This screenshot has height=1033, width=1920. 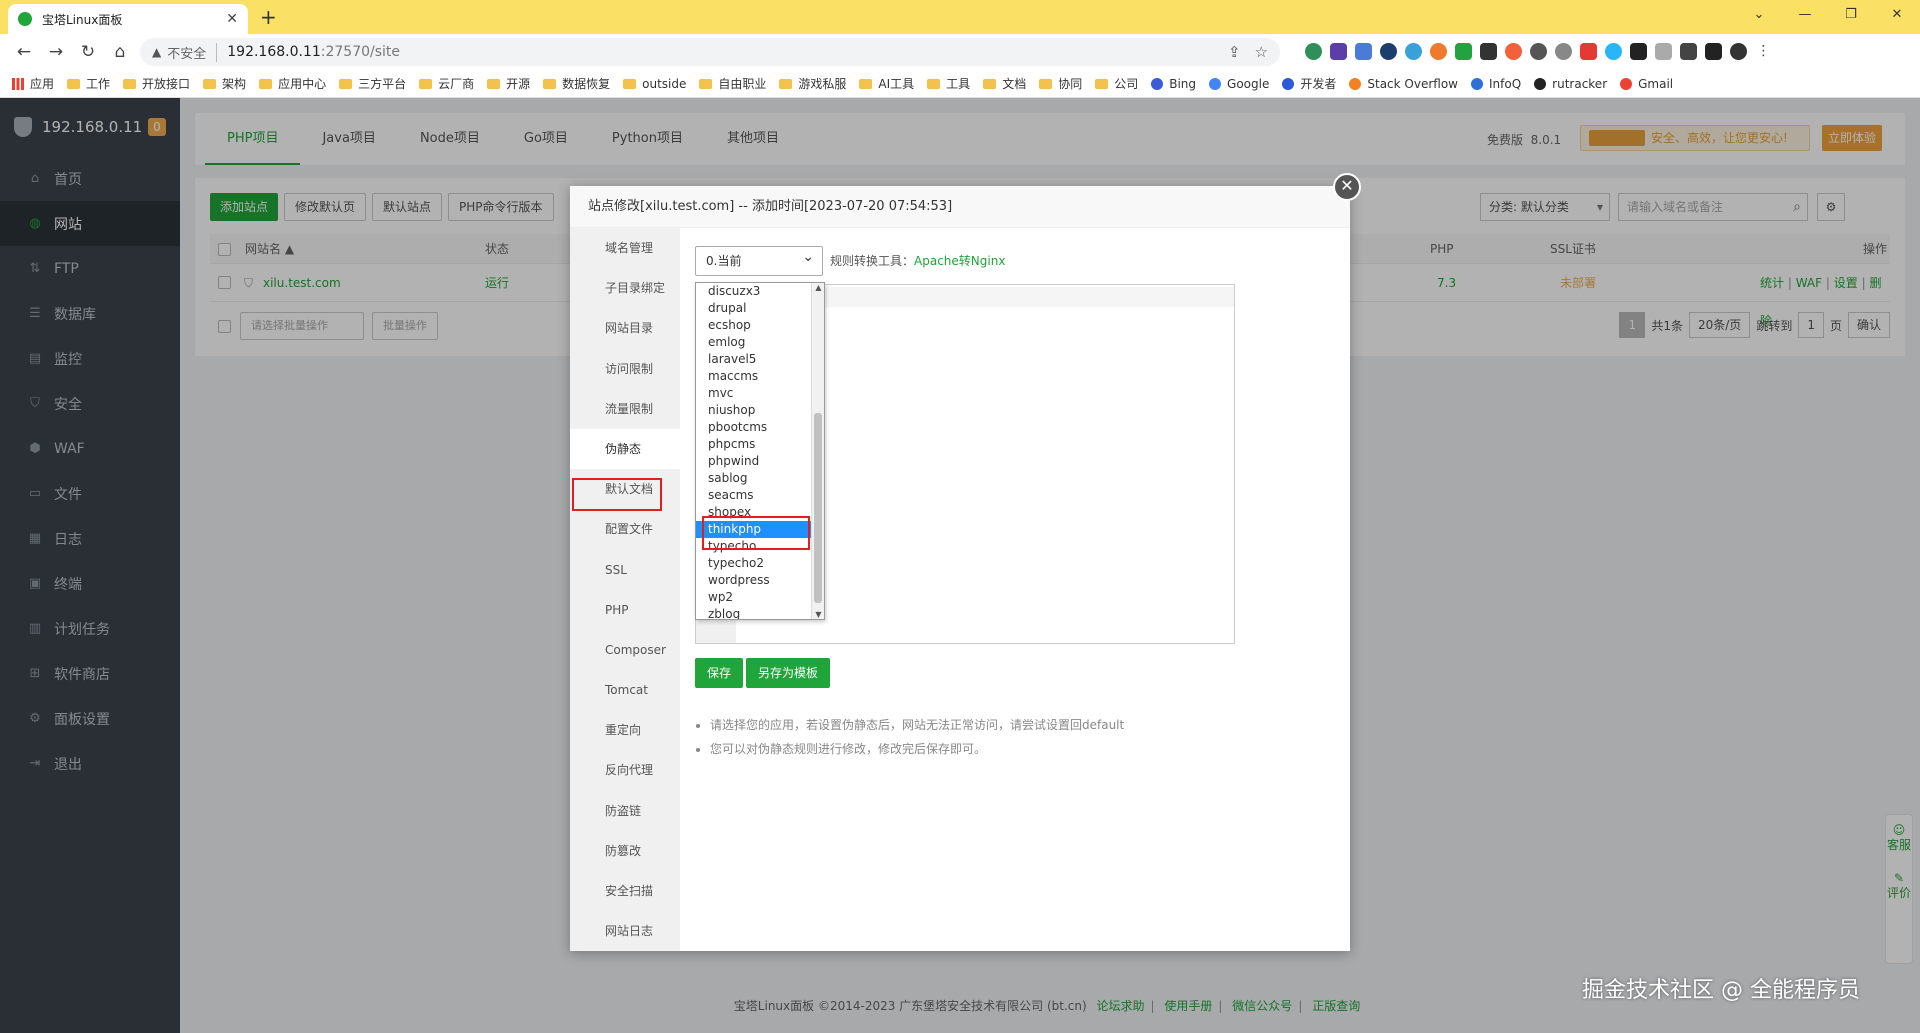 What do you see at coordinates (760, 325) in the screenshot?
I see `option-ecshop: ecshop` at bounding box center [760, 325].